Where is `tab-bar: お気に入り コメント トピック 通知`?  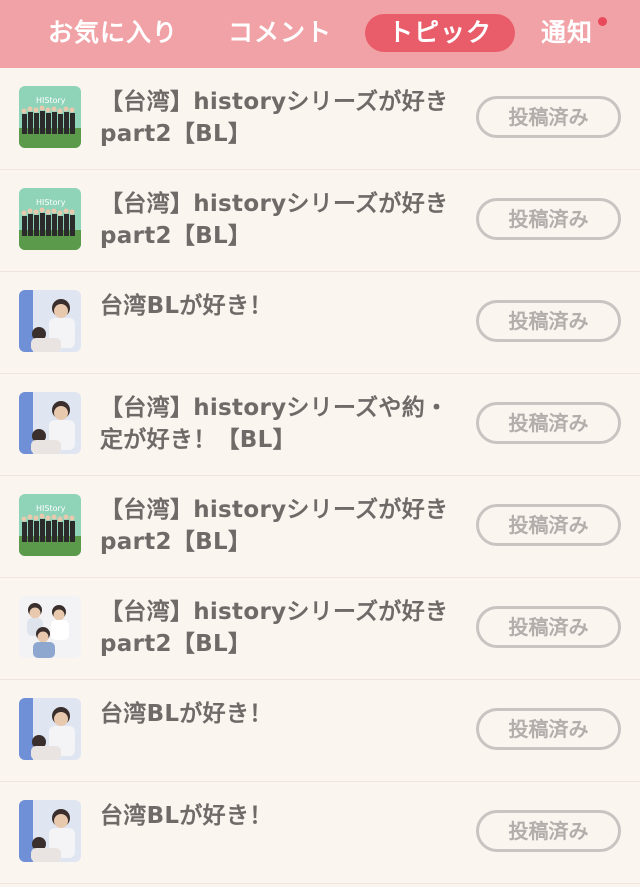 tab-bar: お気に入り コメント トピック 通知 is located at coordinates (320, 34).